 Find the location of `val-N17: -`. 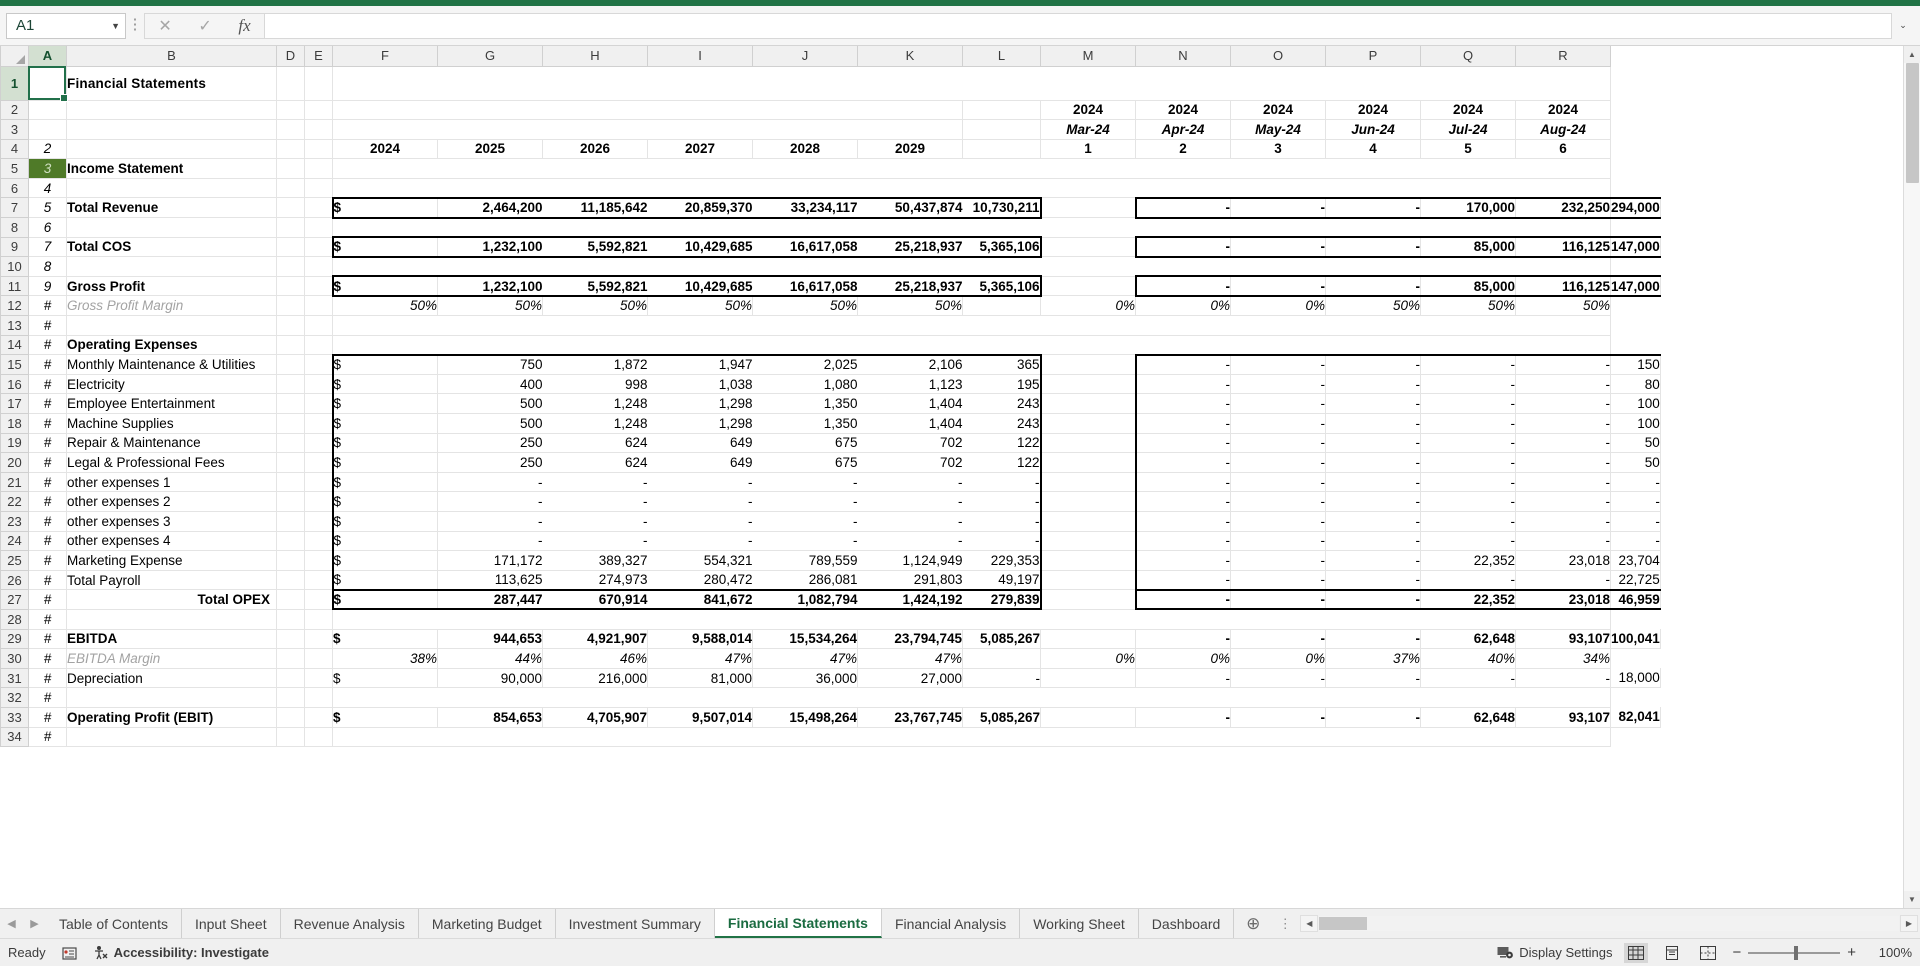

val-N17: - is located at coordinates (1278, 403).